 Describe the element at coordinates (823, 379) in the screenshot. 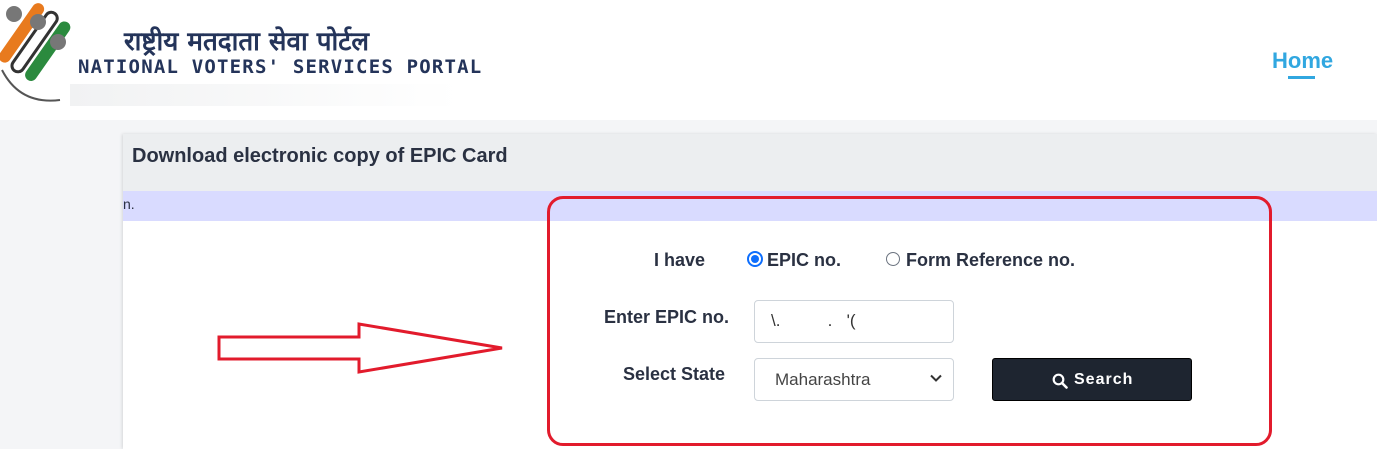

I see `state-select-value: Maharashtra` at that location.